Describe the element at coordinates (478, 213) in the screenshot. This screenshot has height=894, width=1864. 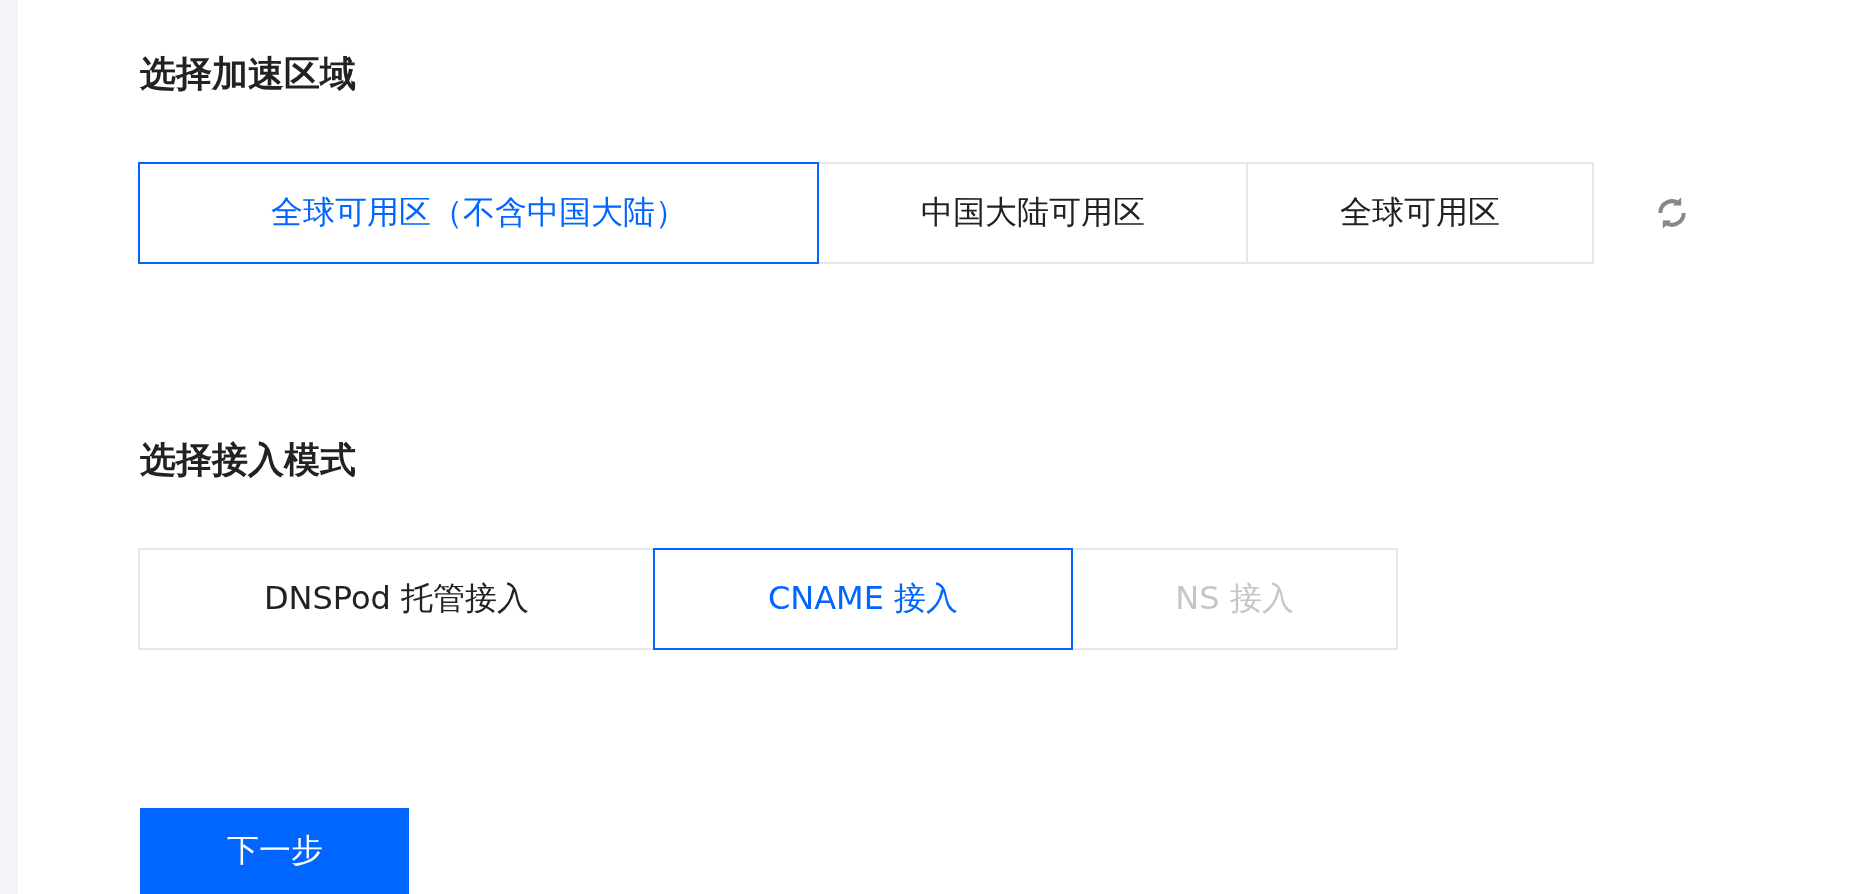
I see `segment-option: 全球可用区（不含中国大陆）` at that location.